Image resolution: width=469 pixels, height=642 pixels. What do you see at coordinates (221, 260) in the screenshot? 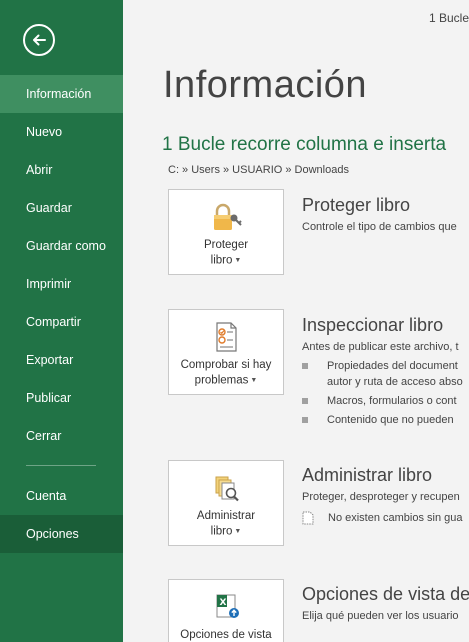
I see `protect-label-line2: libro` at bounding box center [221, 260].